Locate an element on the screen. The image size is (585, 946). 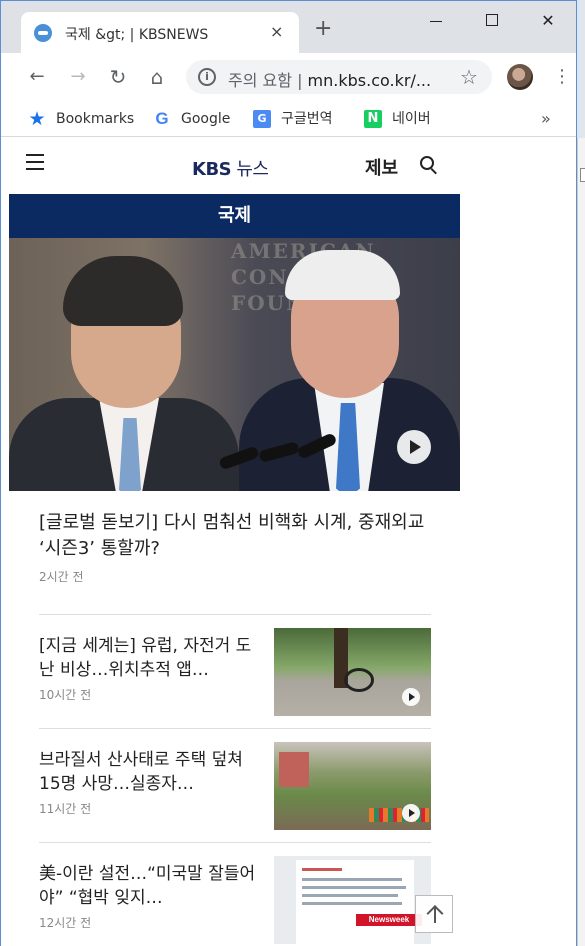
bookmarks-overflow-icon: » is located at coordinates (546, 119).